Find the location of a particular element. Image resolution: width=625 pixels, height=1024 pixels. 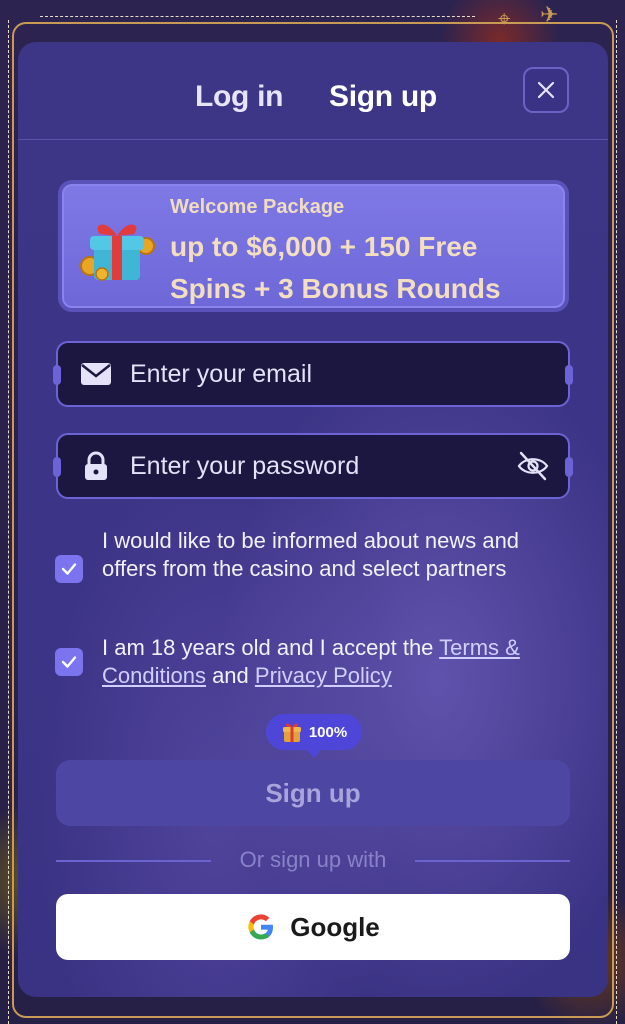

tab-signup: Sign up is located at coordinates (383, 97).